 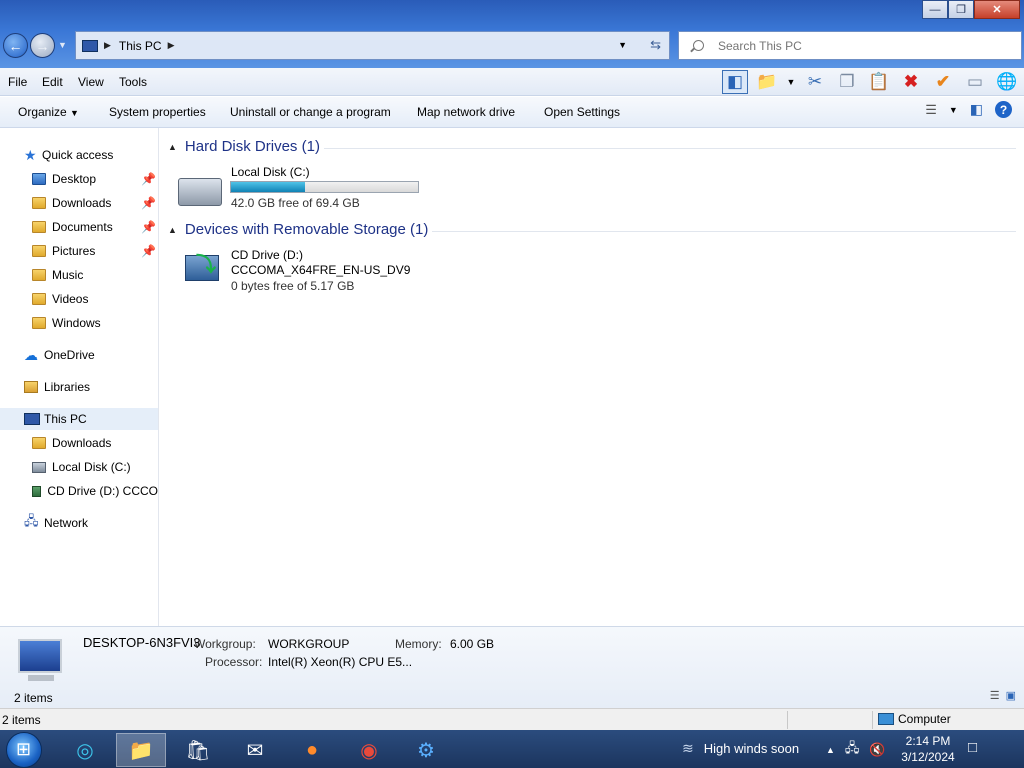 What do you see at coordinates (858, 45) in the screenshot?
I see `search-input` at bounding box center [858, 45].